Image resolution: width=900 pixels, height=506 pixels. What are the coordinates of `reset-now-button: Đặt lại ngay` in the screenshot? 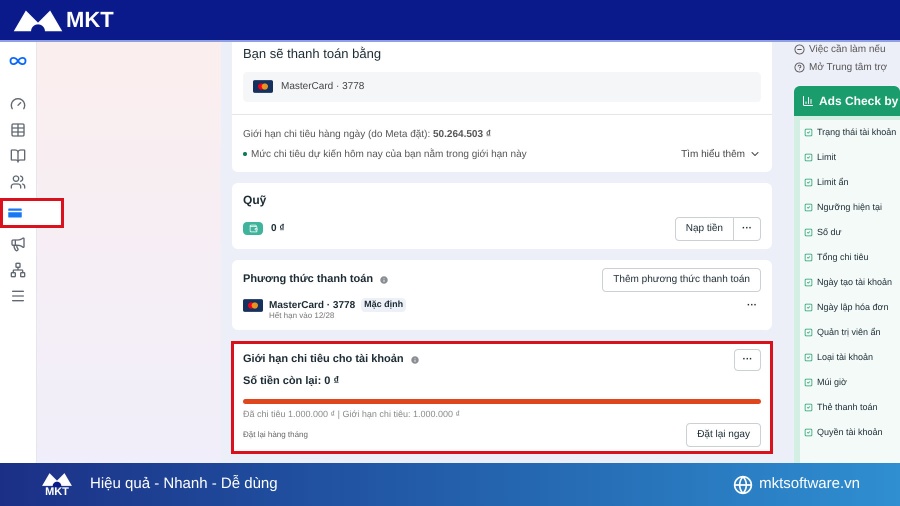 It's located at (723, 434).